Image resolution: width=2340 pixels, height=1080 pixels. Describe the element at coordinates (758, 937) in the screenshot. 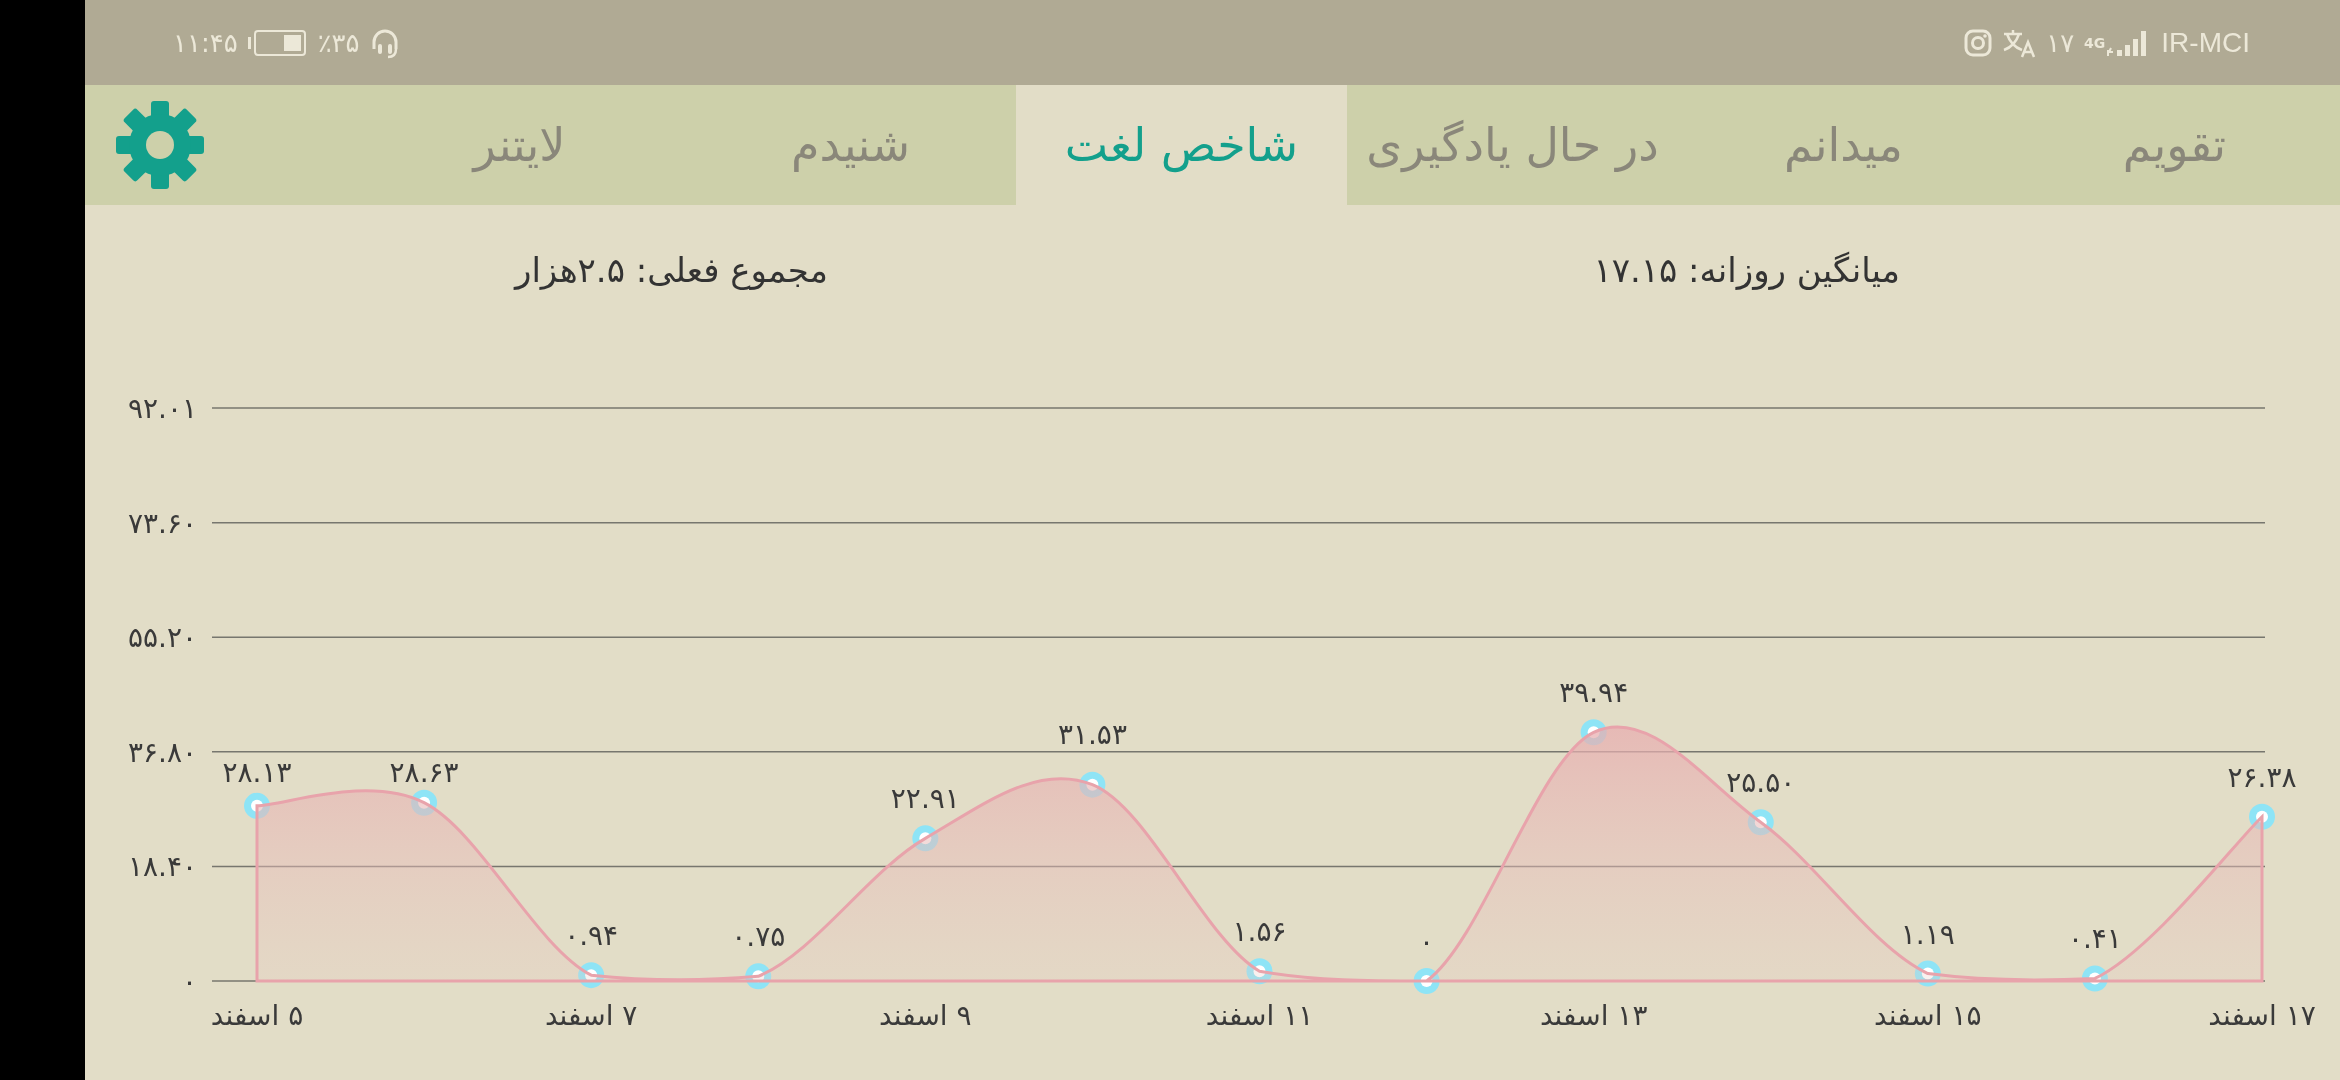

I see `value-label: ۰.۷۵` at that location.